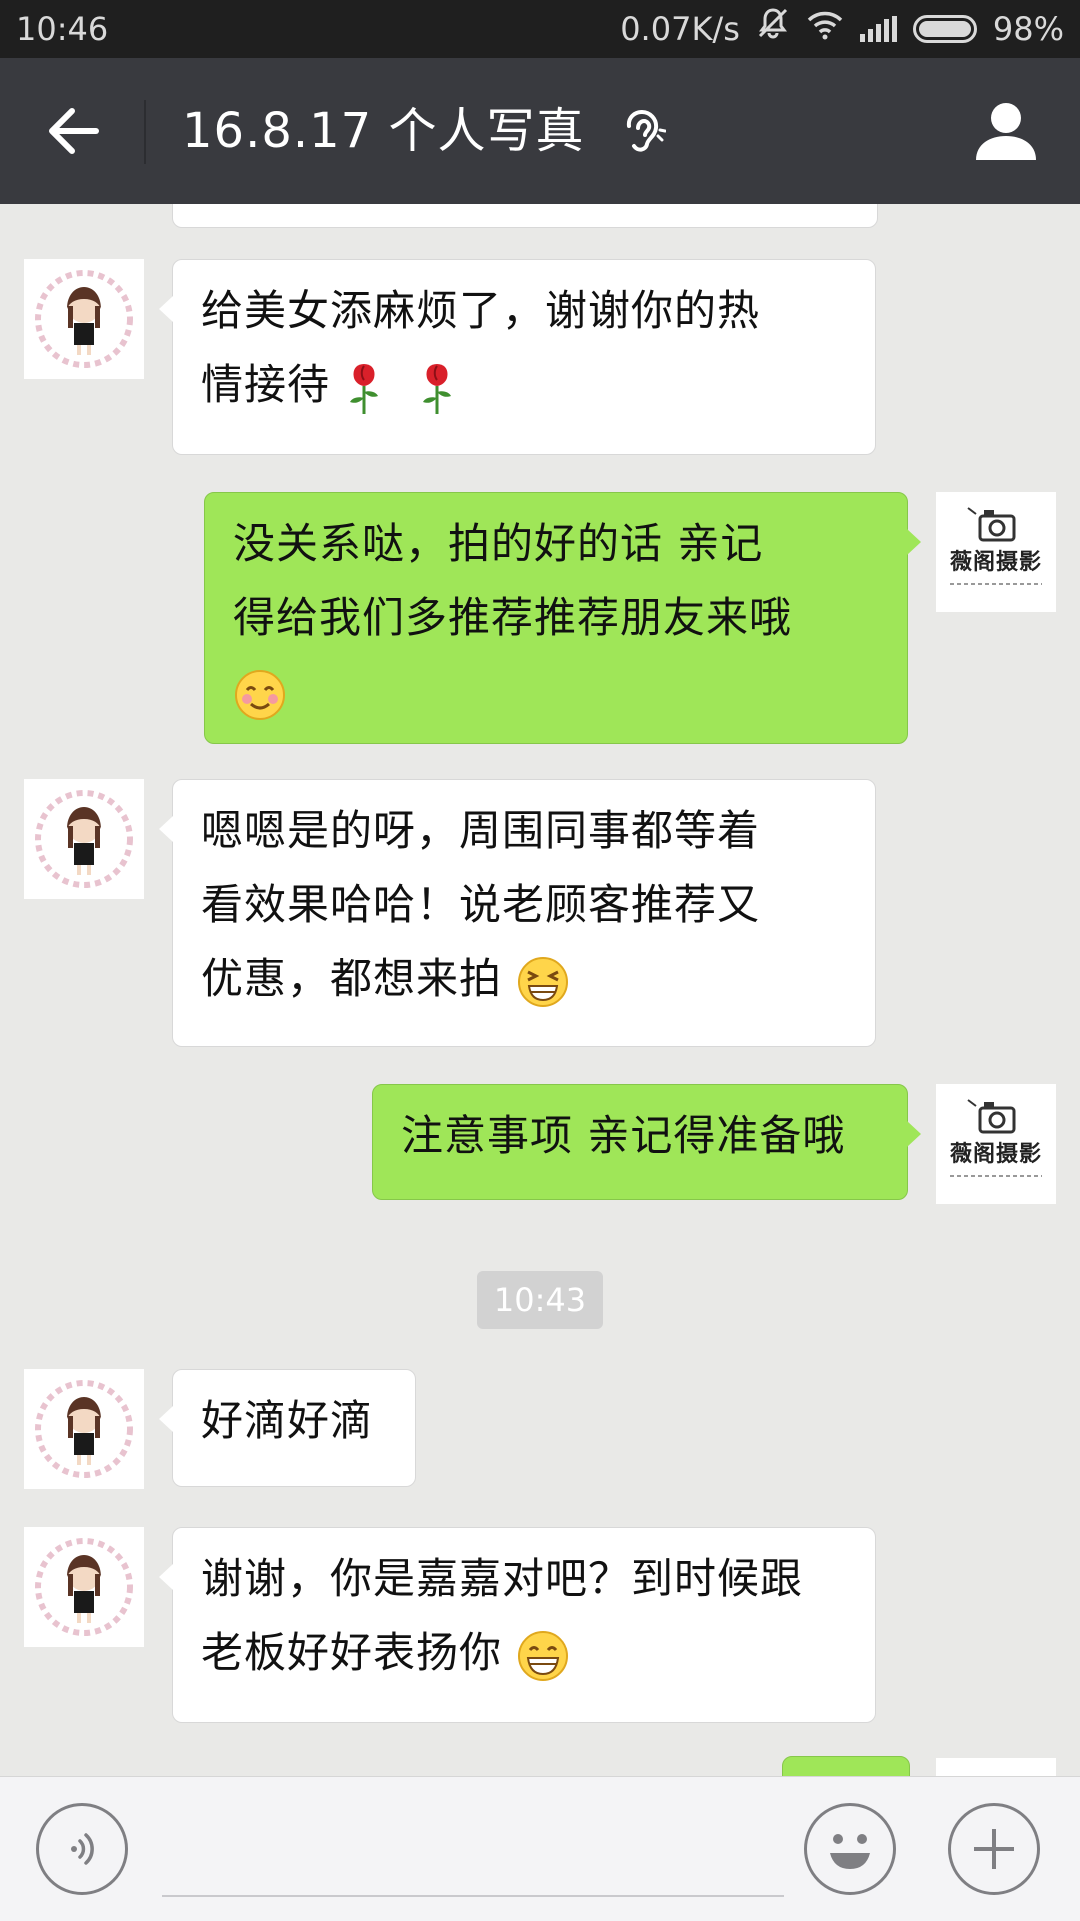 The height and width of the screenshot is (1921, 1080). I want to click on message-bubble-incoming: 嗯嗯是的呀，周围同事都等着 看效果哈哈！说老顾客推荐又 优惠，都想来拍, so click(517, 913).